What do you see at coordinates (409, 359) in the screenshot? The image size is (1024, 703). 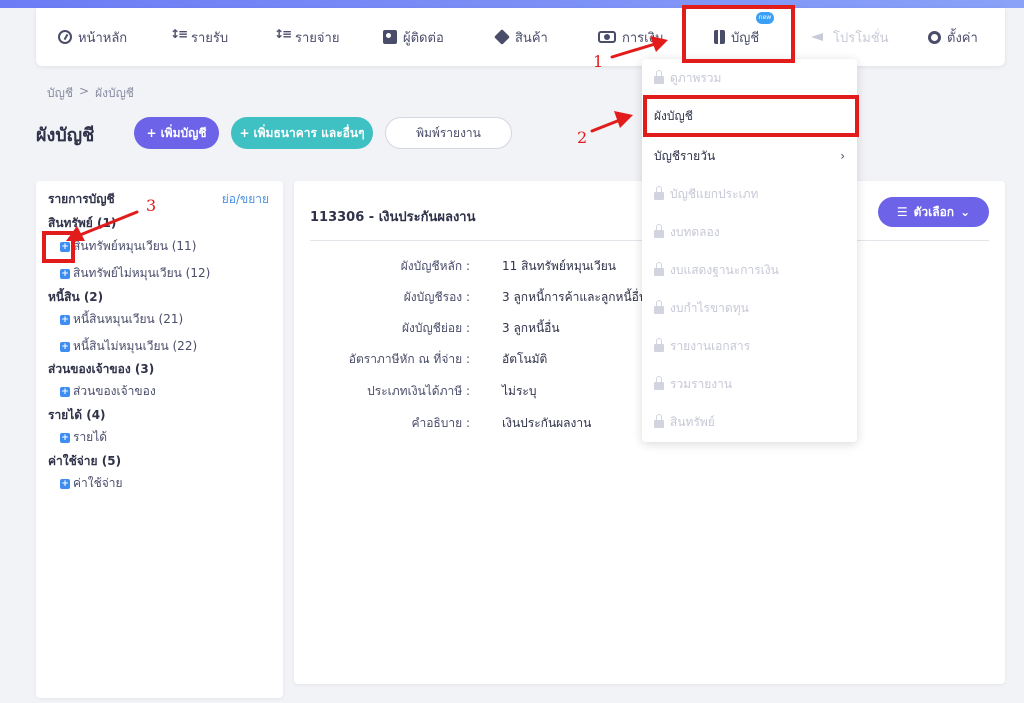 I see `detail-label: อัตราภาษีหัก ณ ที่จ่าย :` at bounding box center [409, 359].